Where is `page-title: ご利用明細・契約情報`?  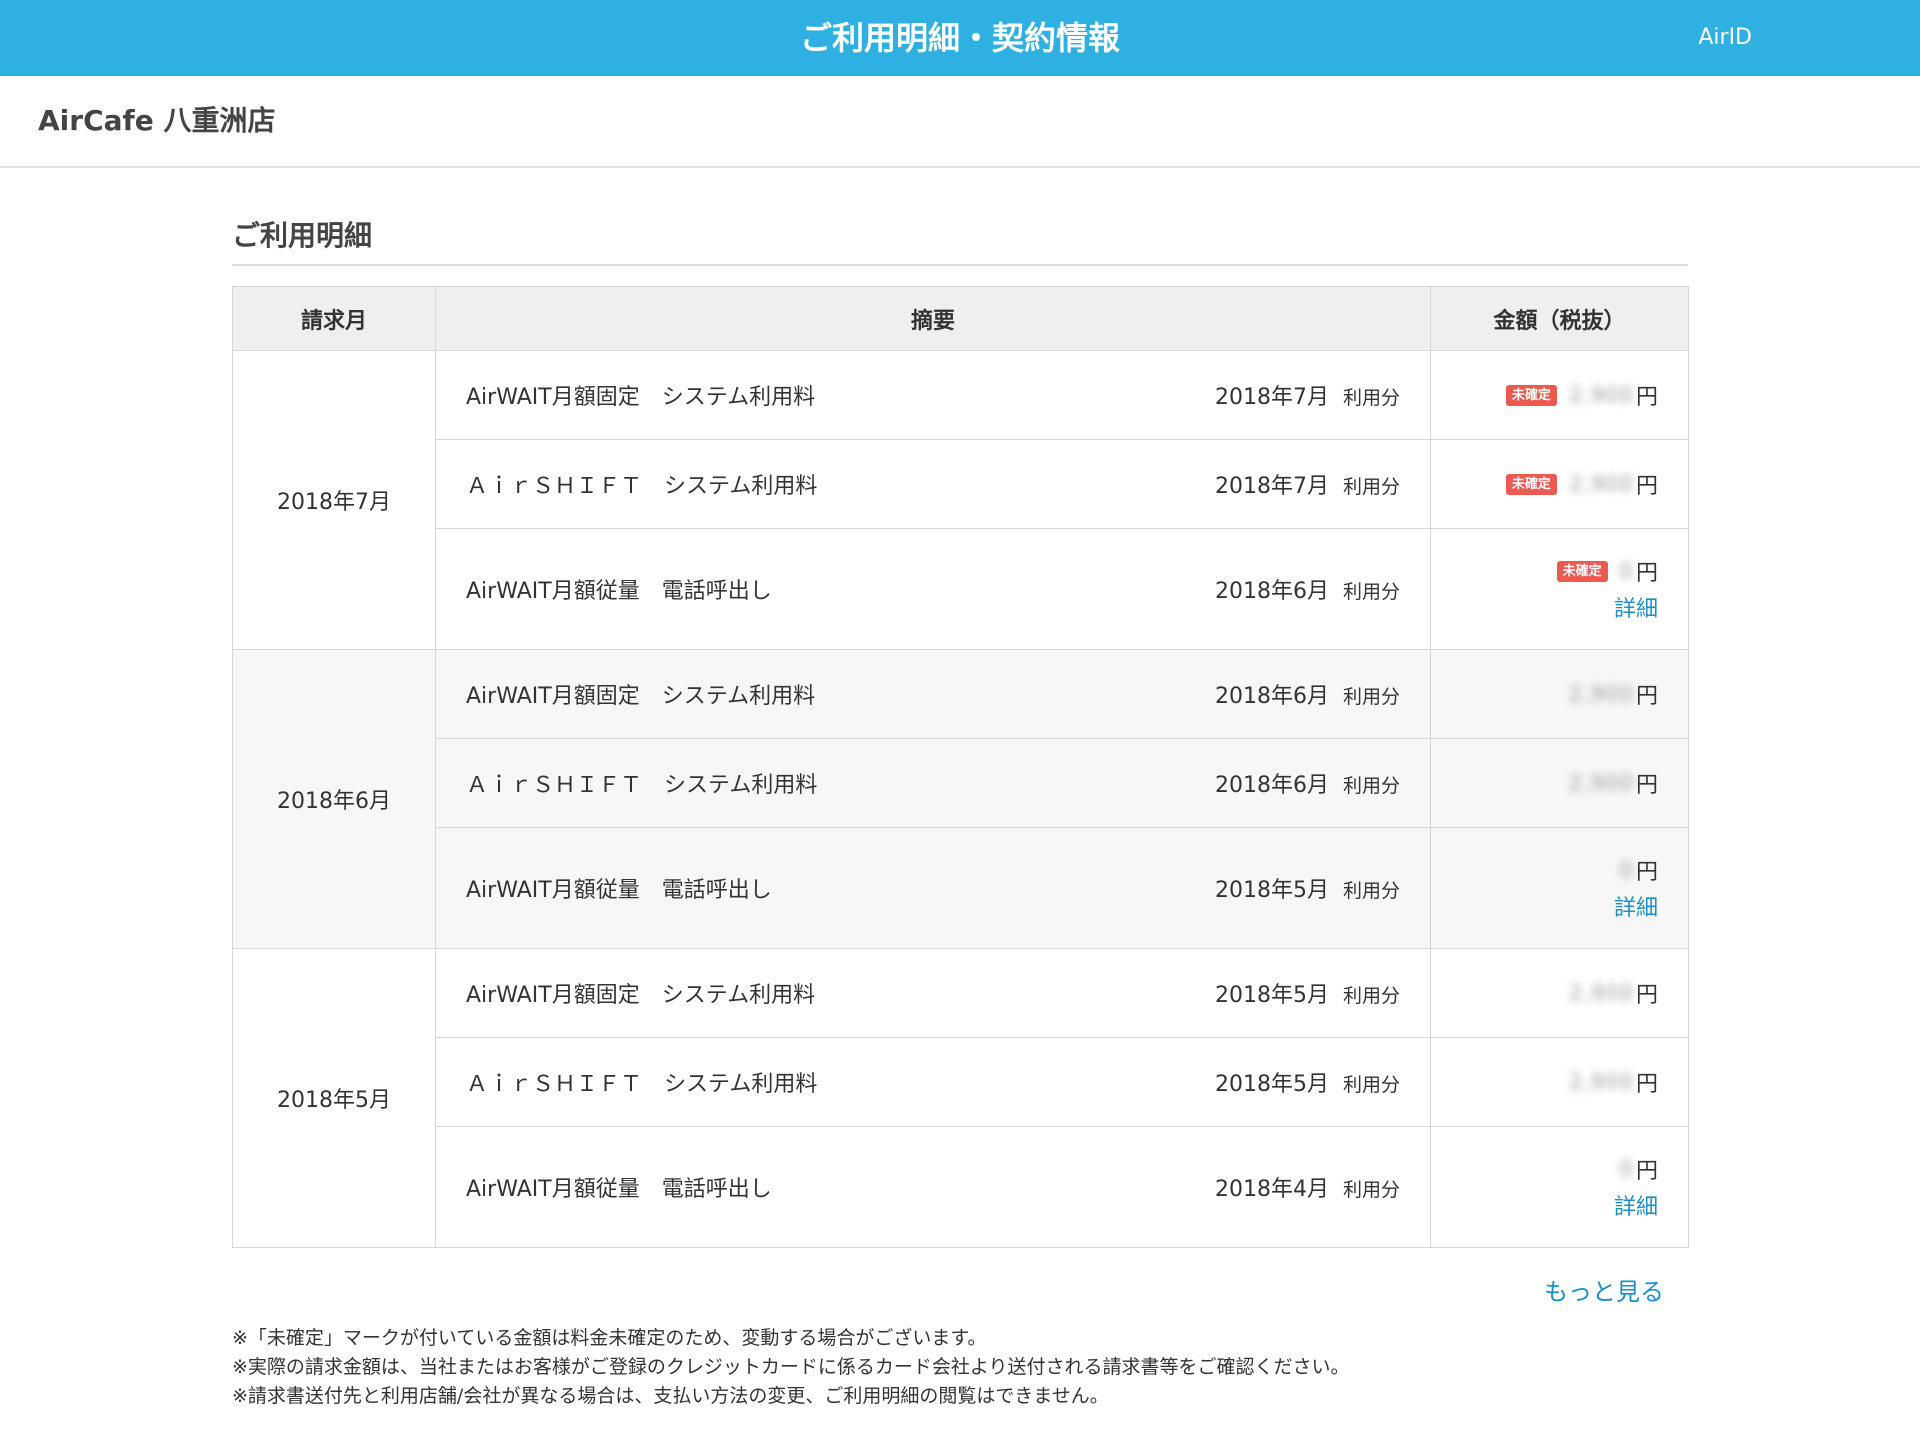
page-title: ご利用明細・契約情報 is located at coordinates (959, 38).